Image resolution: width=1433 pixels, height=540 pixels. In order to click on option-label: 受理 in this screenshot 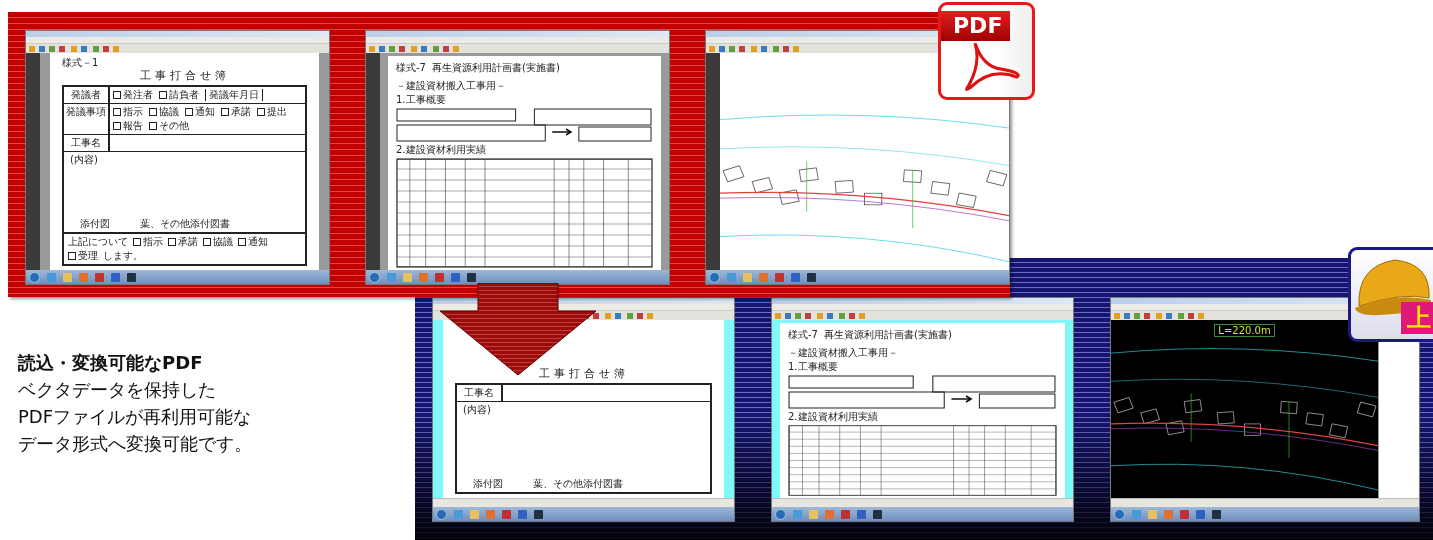, I will do `click(88, 256)`.